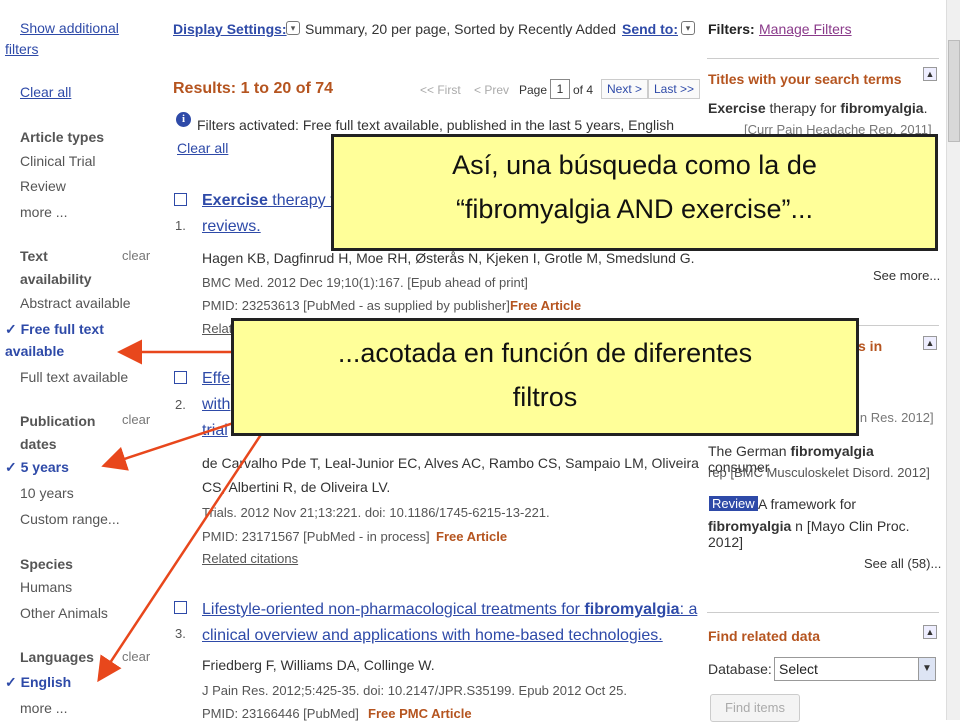  What do you see at coordinates (634, 165) in the screenshot?
I see `callout-search-line1: Así, una búsqueda como la de` at bounding box center [634, 165].